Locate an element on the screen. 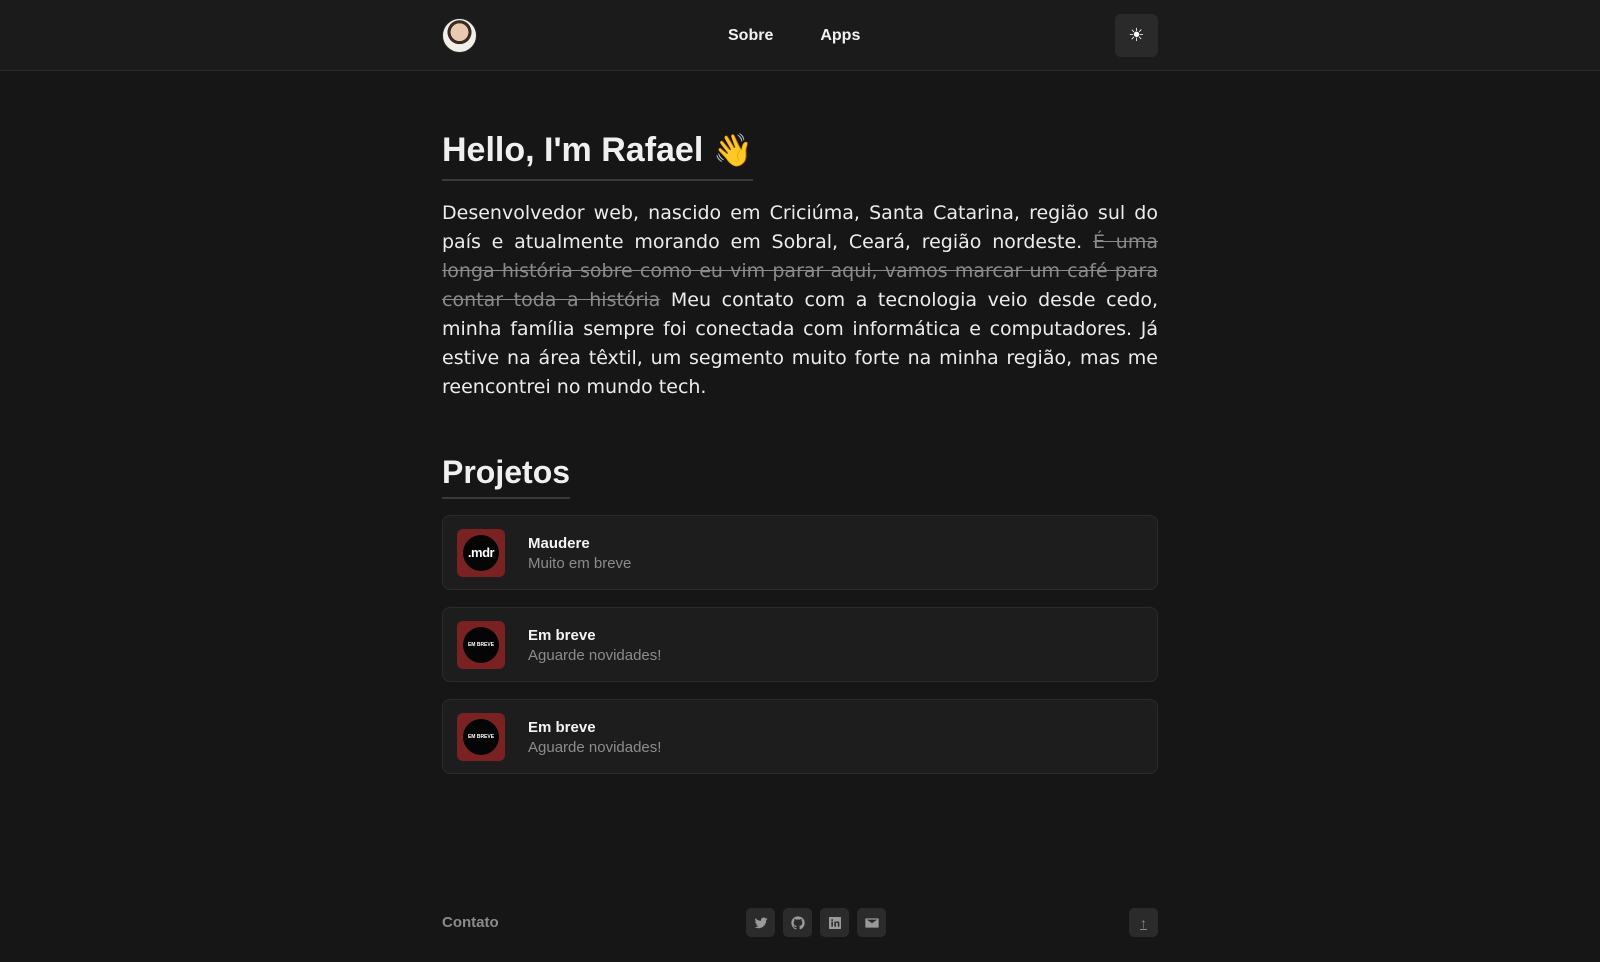  github-icon is located at coordinates (797, 922).